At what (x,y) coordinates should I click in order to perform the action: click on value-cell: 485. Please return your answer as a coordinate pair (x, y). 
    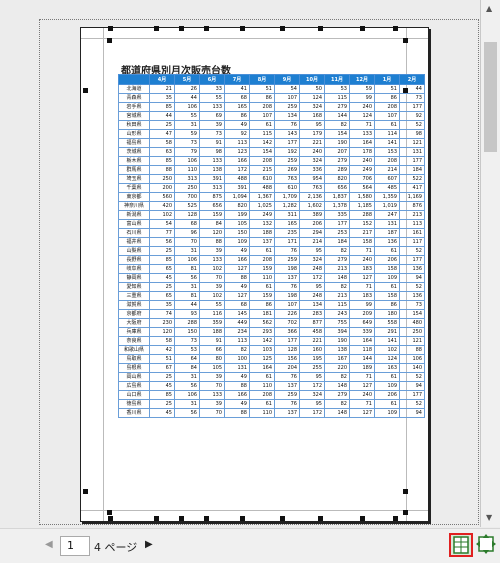
    Looking at the image, I should click on (387, 188).